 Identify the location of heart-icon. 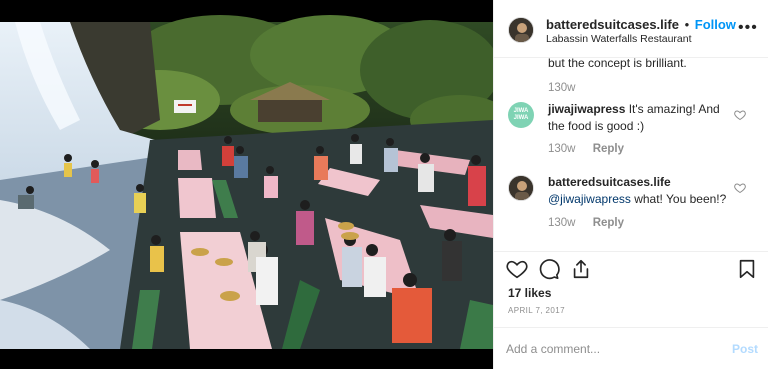
(517, 269).